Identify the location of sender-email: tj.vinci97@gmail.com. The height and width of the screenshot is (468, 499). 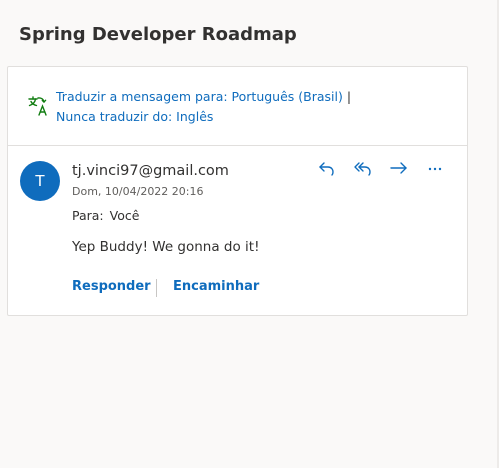
(150, 171).